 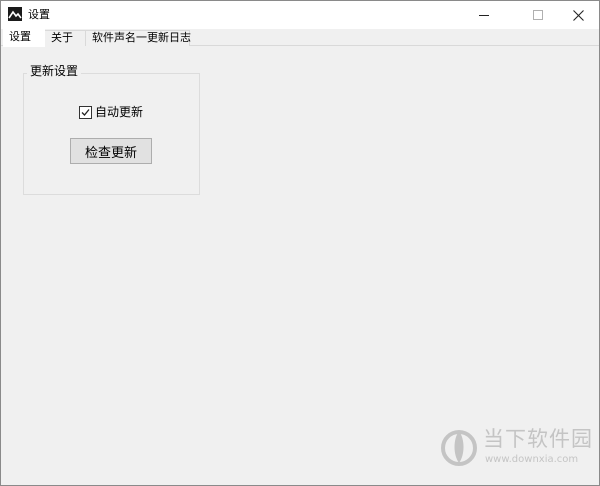 What do you see at coordinates (538, 15) in the screenshot?
I see `maximize-icon` at bounding box center [538, 15].